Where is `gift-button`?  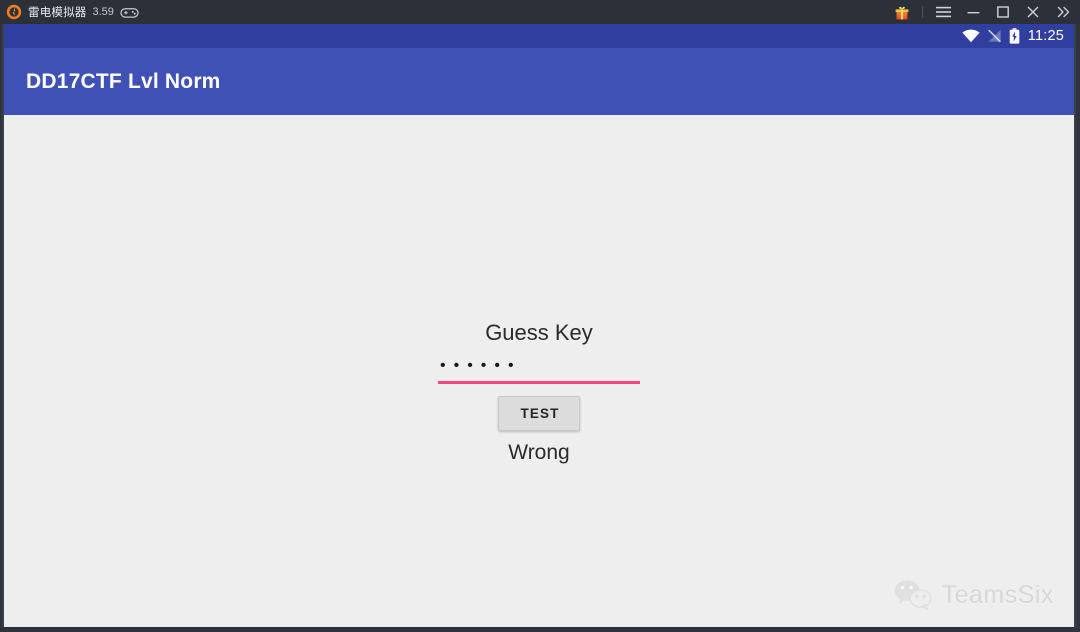
gift-button is located at coordinates (902, 12).